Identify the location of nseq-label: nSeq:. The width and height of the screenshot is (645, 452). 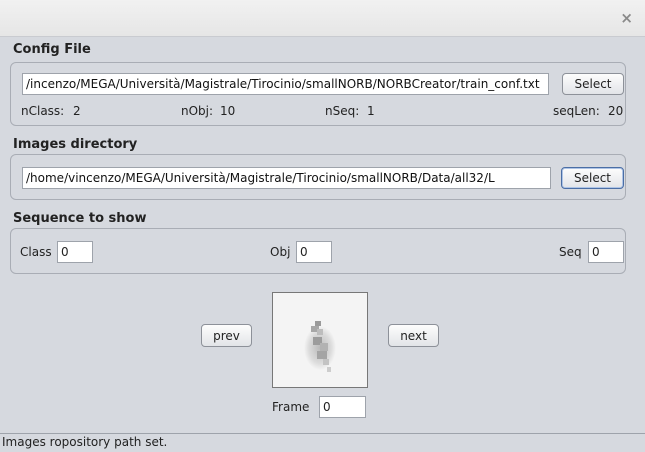
(342, 111).